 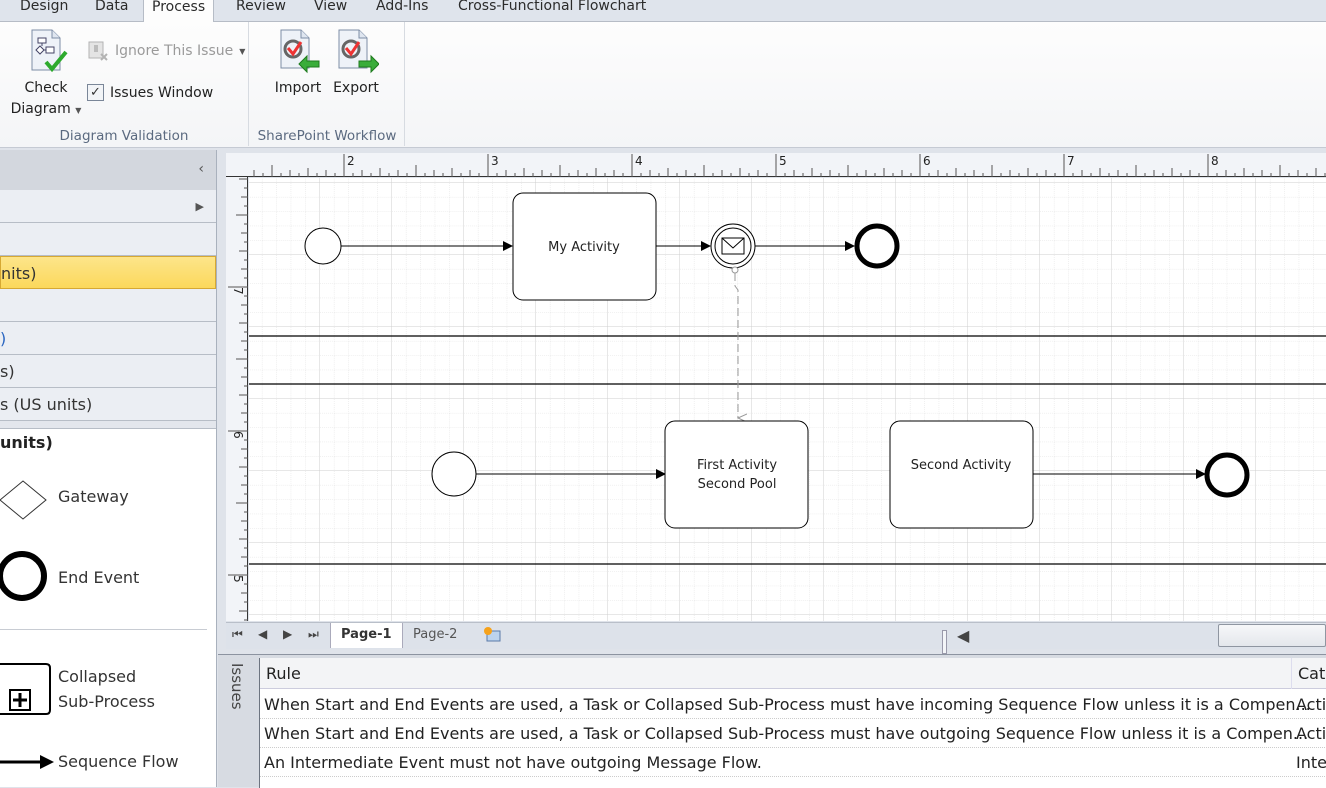 What do you see at coordinates (366, 635) in the screenshot?
I see `page-tab-page-1: Page-1` at bounding box center [366, 635].